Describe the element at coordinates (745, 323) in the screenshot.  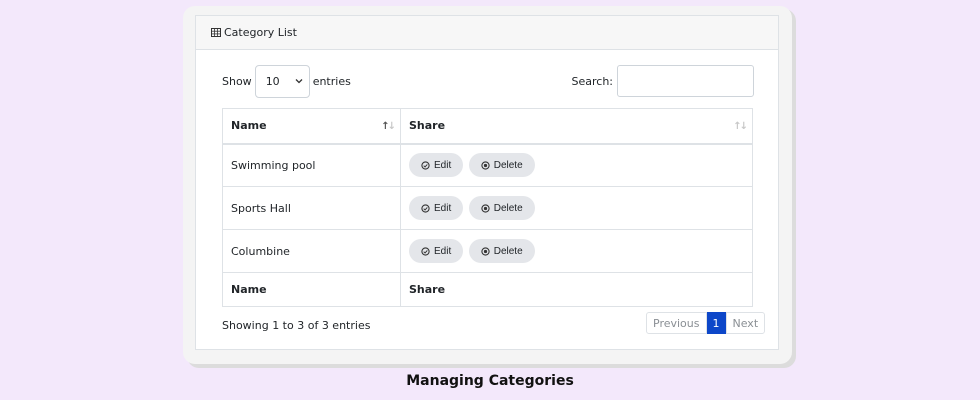
I see `next-page-button: Next` at that location.